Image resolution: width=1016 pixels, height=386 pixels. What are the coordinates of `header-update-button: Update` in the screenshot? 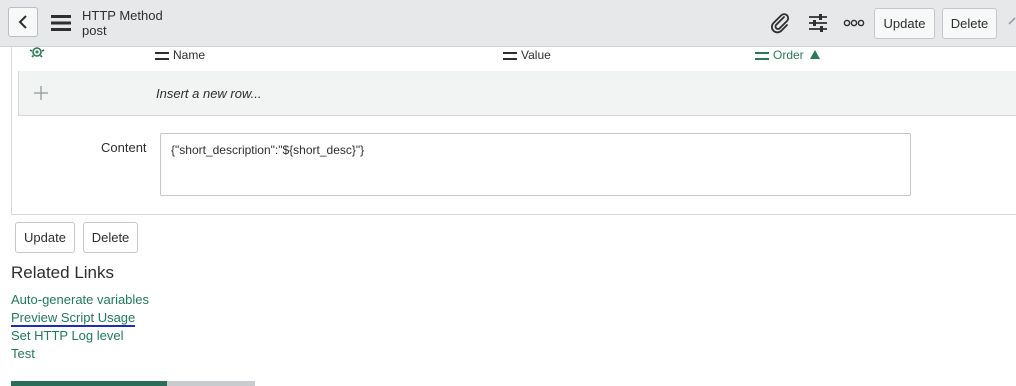 It's located at (904, 23).